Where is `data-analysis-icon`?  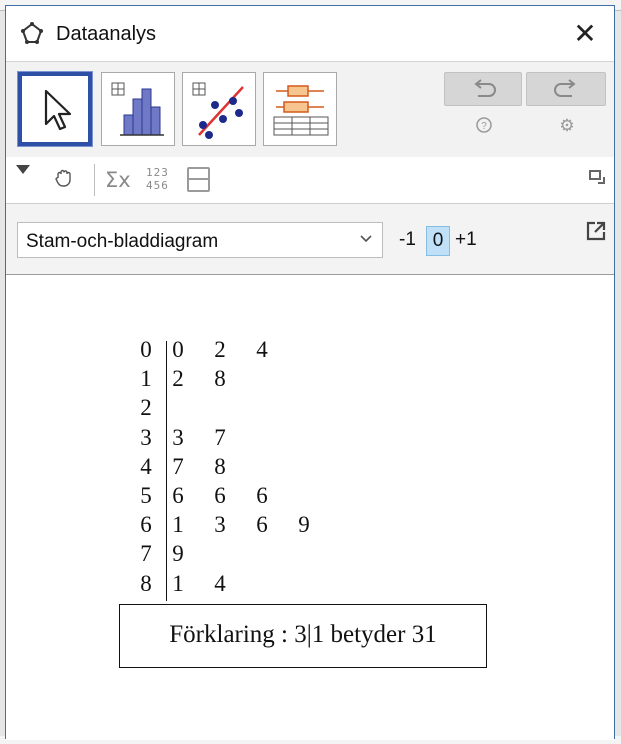
data-analysis-icon is located at coordinates (32, 33).